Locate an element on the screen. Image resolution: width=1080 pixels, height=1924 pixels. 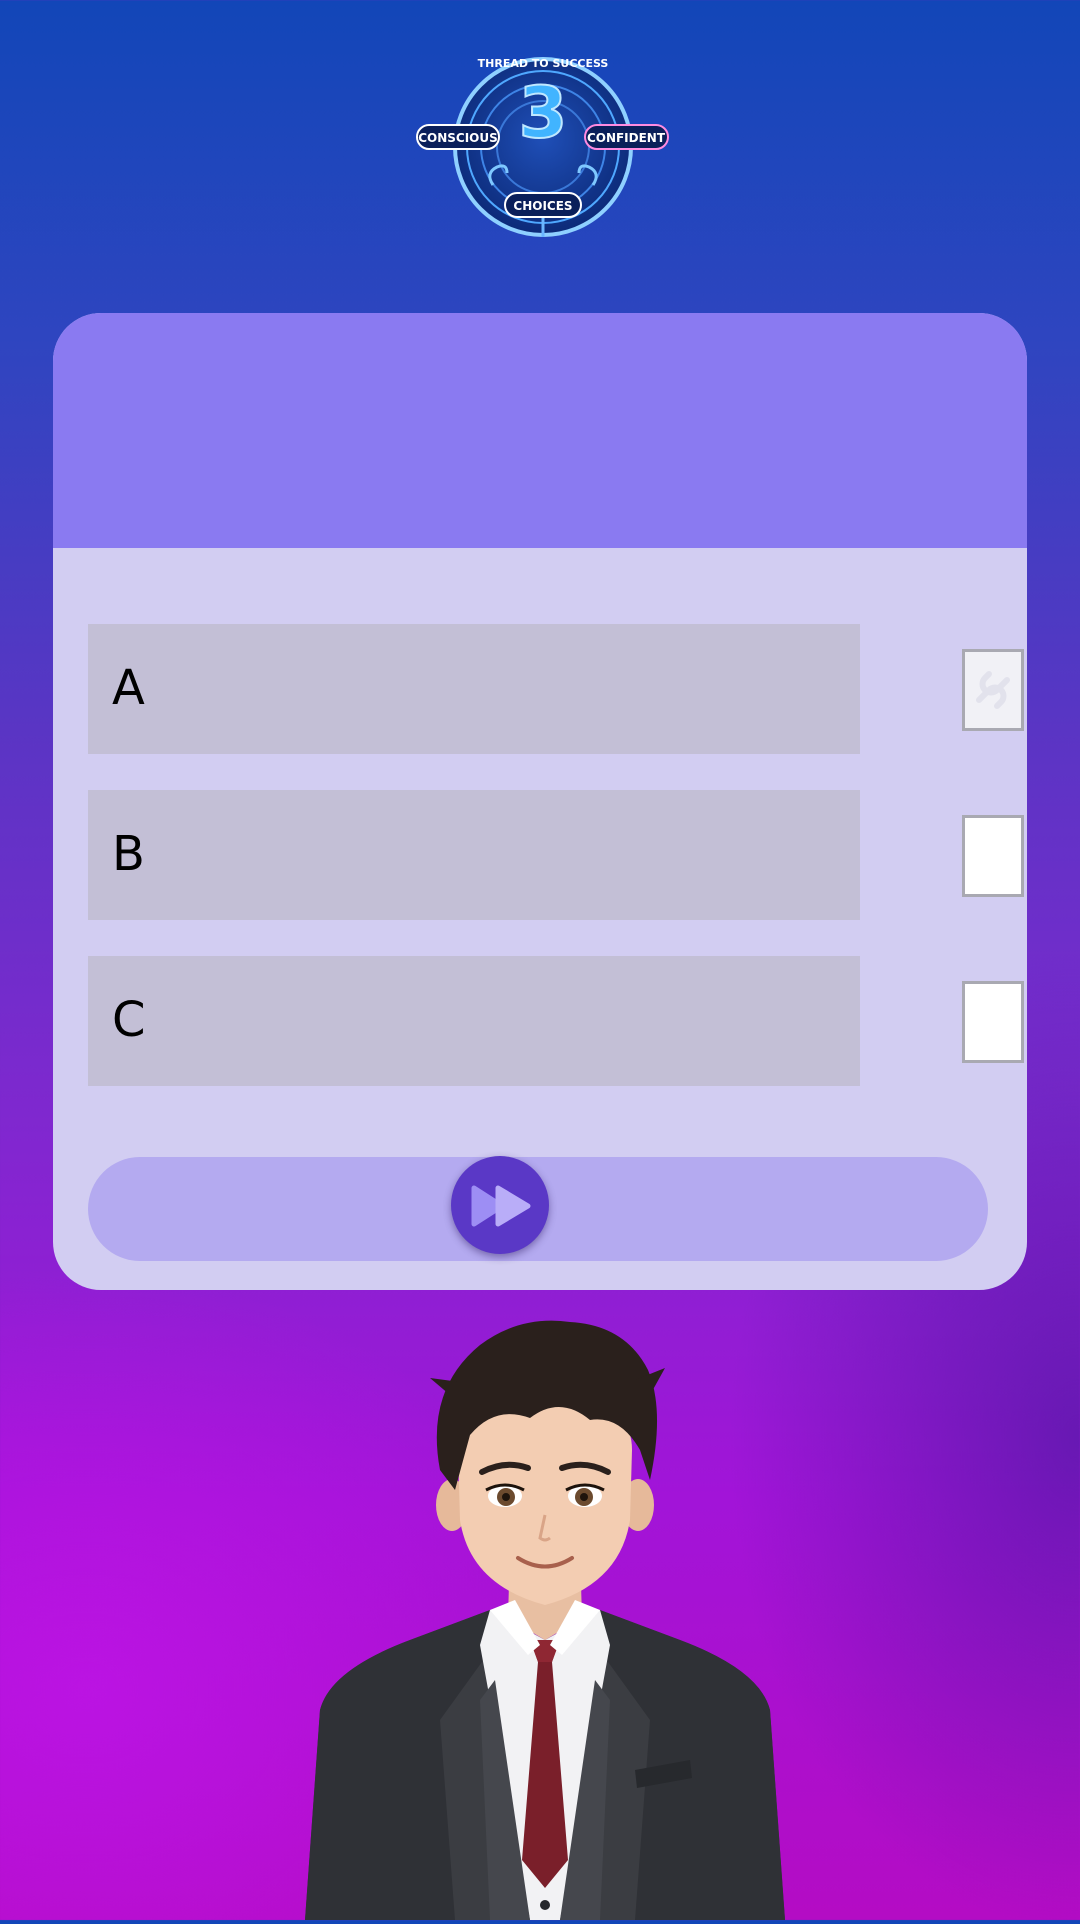
option-row-a: A is located at coordinates (556, 689).